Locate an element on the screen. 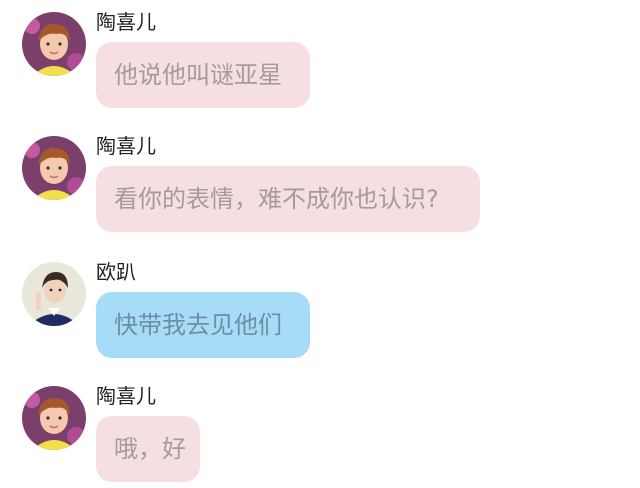  boy-avatar is located at coordinates (54, 294).